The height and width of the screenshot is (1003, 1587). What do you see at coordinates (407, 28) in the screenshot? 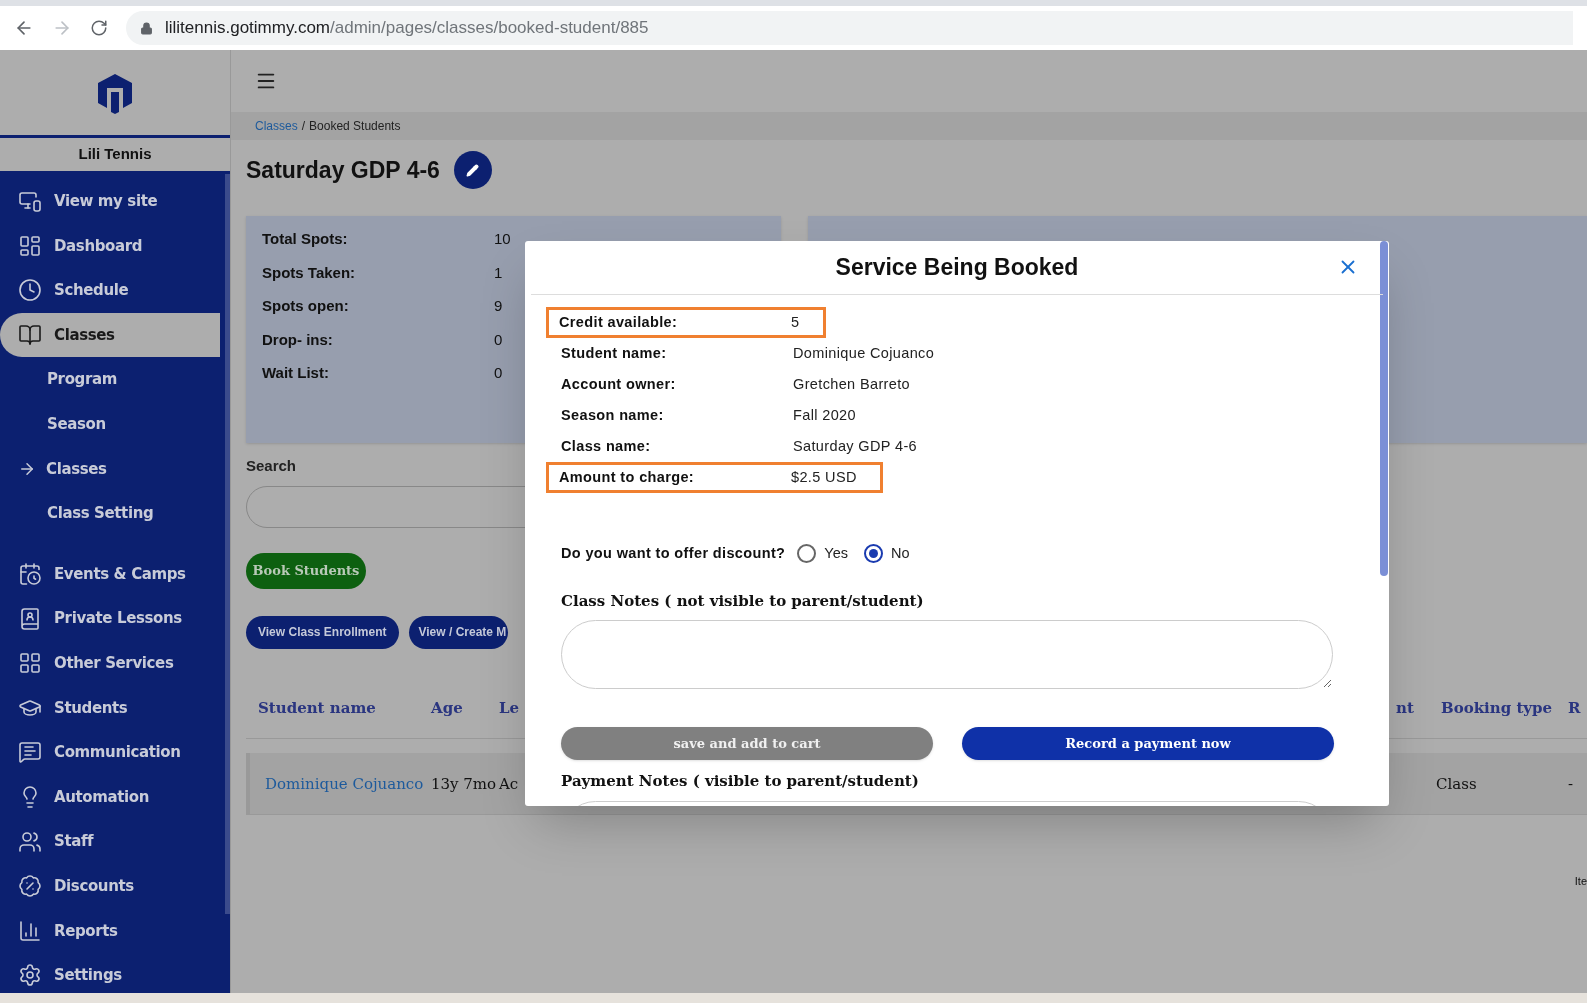
I see `url-text: lilitennis.gotimmy.com/admin/pages/classes/booked-student/885` at bounding box center [407, 28].